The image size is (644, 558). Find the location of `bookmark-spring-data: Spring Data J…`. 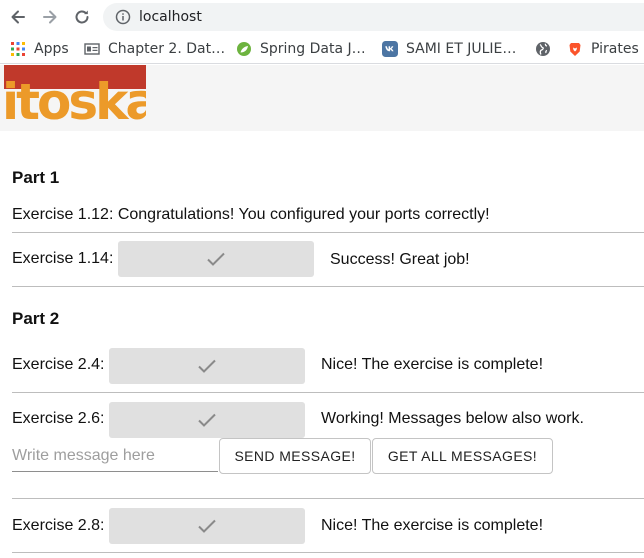

bookmark-spring-data: Spring Data J… is located at coordinates (301, 48).